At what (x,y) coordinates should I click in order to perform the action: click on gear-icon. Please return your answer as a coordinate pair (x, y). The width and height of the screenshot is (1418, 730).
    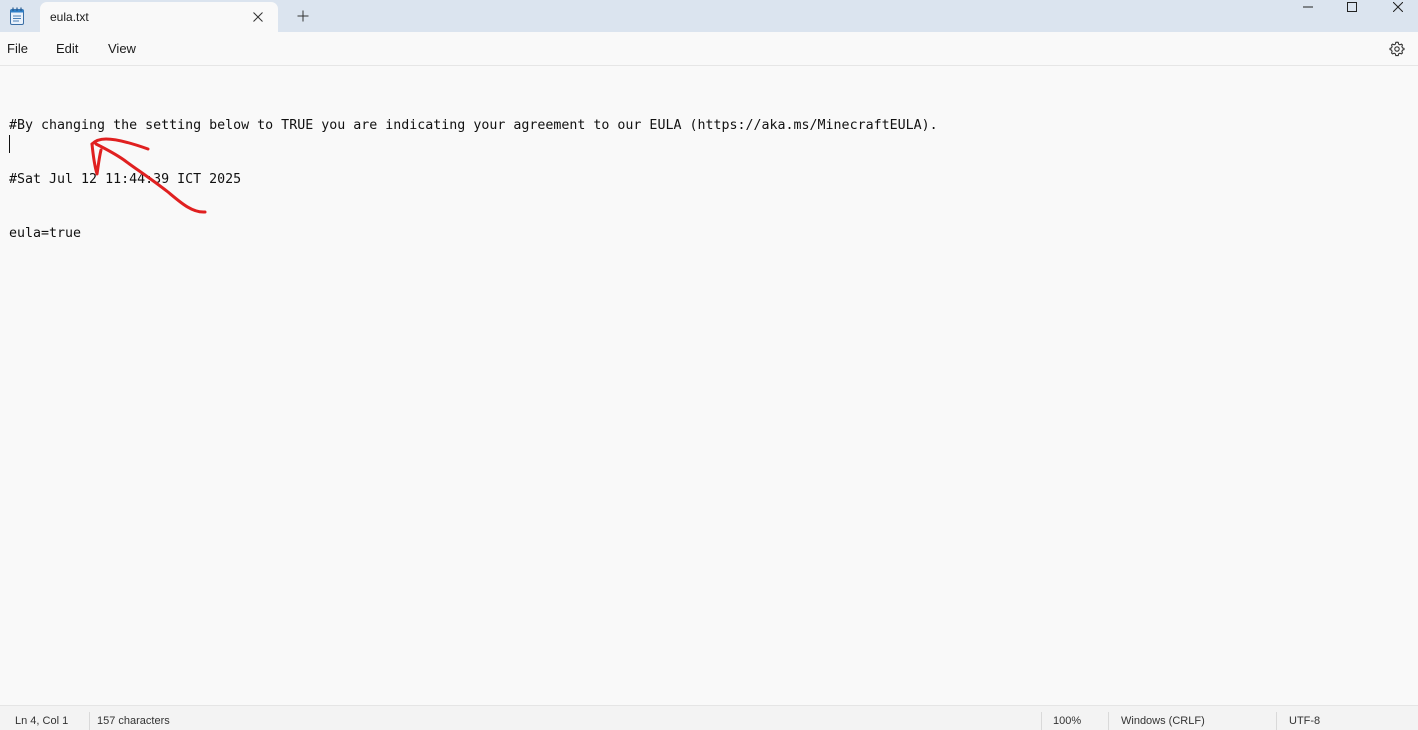
    Looking at the image, I should click on (1397, 49).